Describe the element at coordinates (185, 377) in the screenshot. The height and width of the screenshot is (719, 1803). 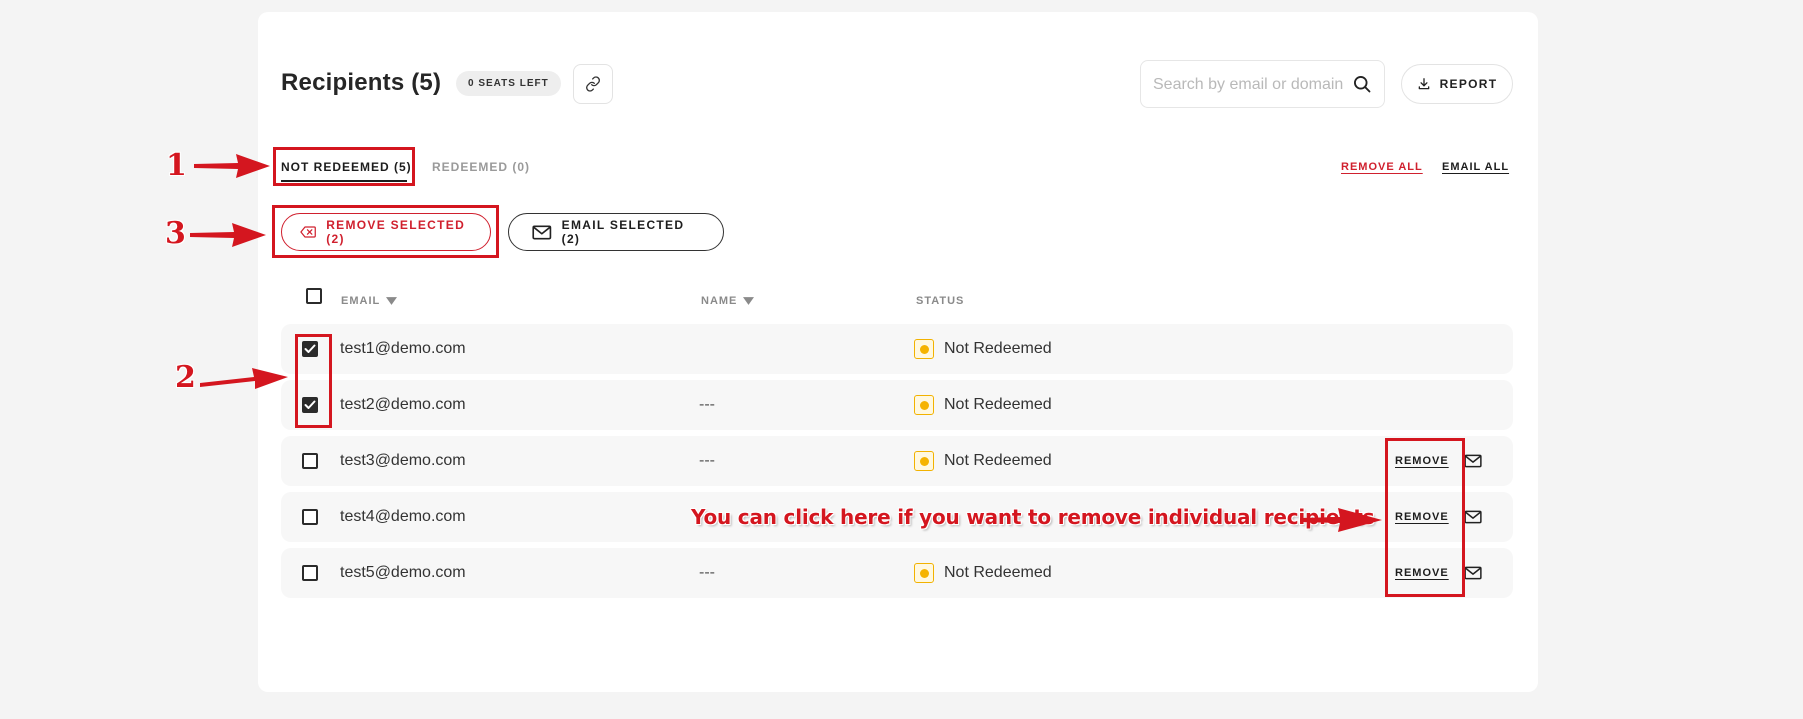
I see `annotation-number-2: 2` at that location.